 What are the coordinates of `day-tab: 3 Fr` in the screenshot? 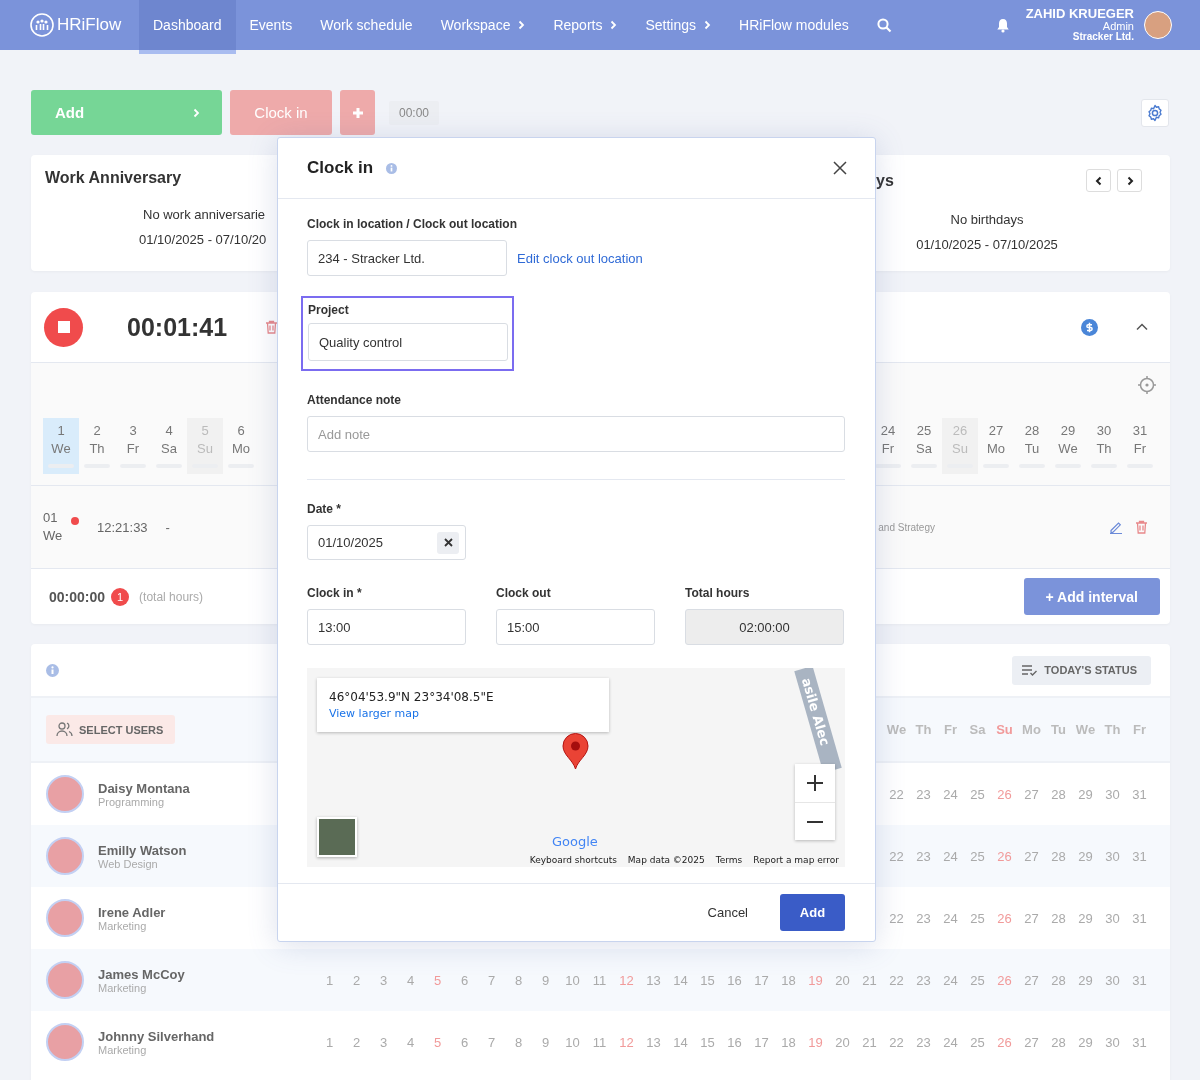 It's located at (133, 446).